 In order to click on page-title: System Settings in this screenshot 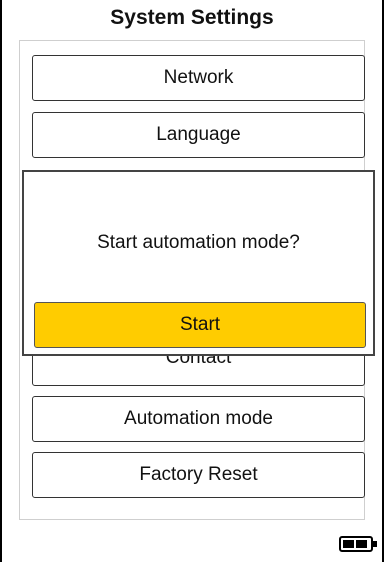, I will do `click(192, 17)`.